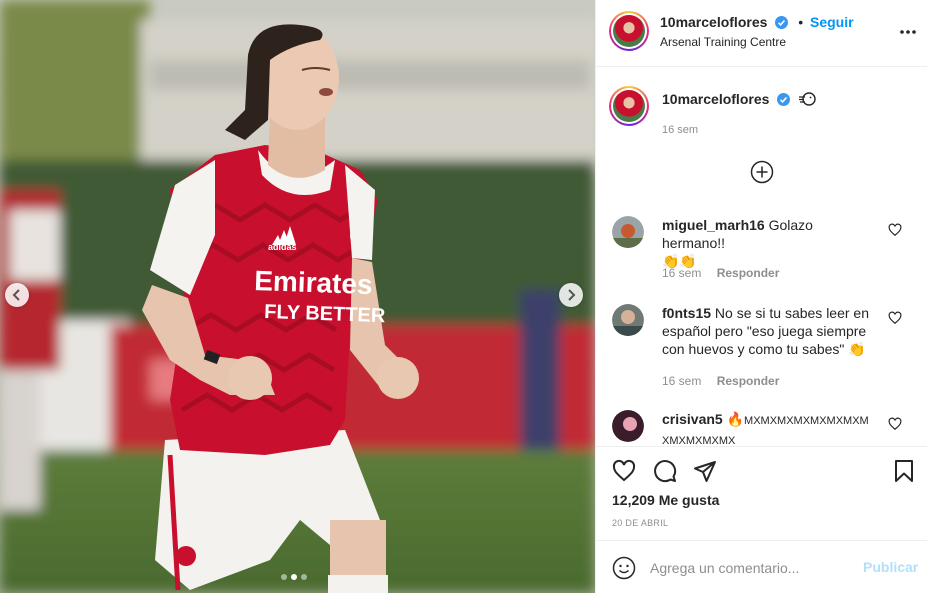 The height and width of the screenshot is (593, 927). Describe the element at coordinates (807, 99) in the screenshot. I see `wind-face-emoji-icon` at that location.